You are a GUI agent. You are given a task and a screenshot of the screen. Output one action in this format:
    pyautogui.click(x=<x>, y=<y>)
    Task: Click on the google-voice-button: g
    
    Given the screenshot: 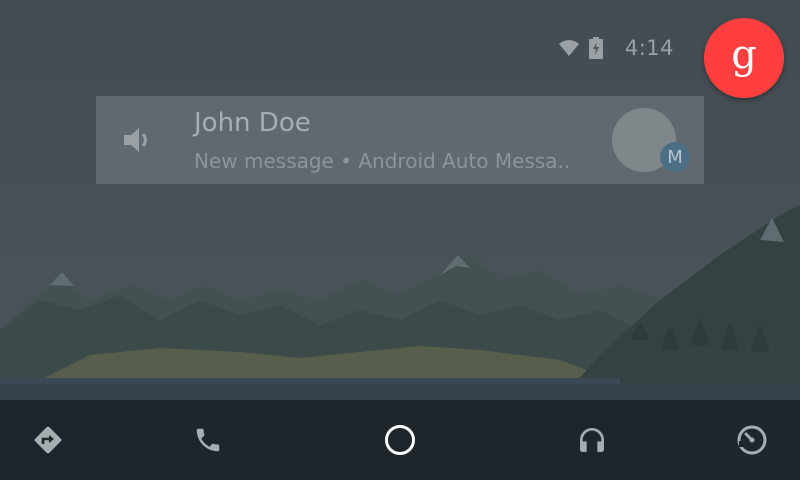 What is the action you would take?
    pyautogui.click(x=744, y=58)
    